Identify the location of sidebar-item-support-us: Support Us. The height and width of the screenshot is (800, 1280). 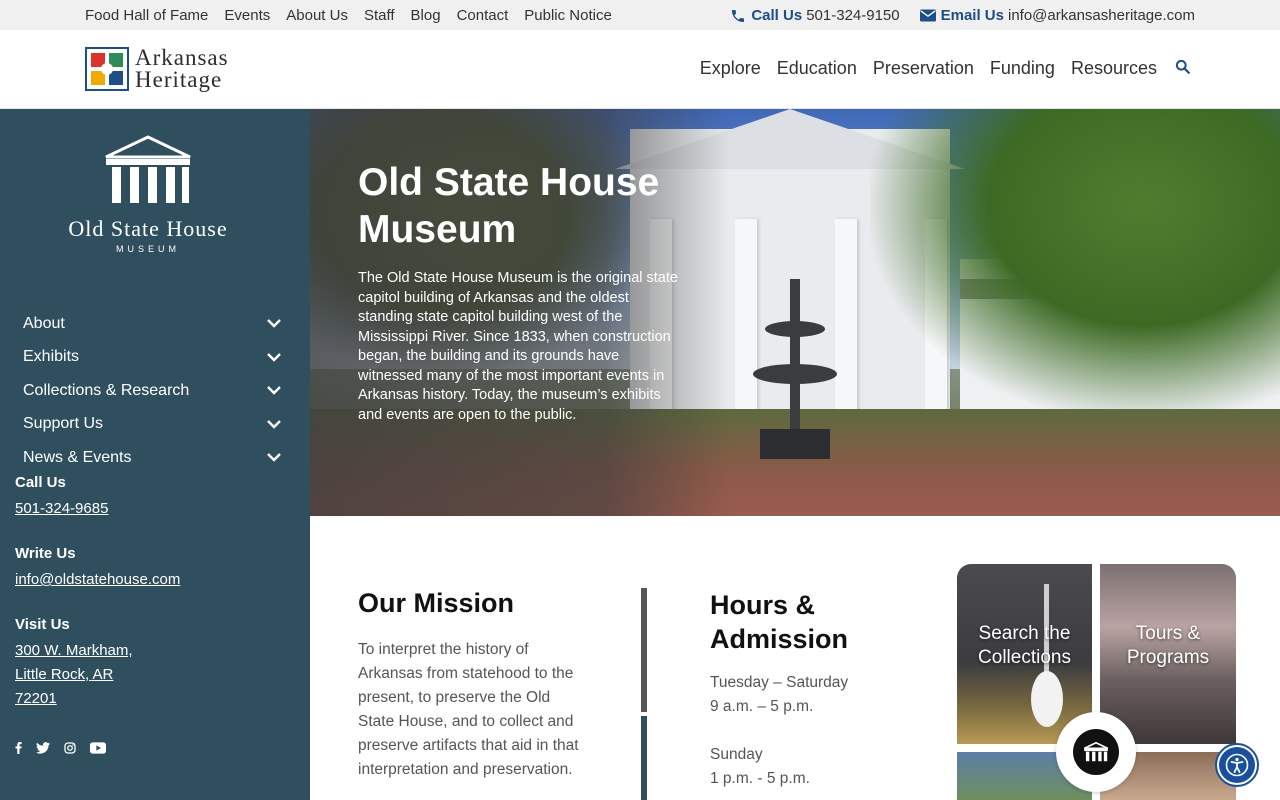
(152, 425).